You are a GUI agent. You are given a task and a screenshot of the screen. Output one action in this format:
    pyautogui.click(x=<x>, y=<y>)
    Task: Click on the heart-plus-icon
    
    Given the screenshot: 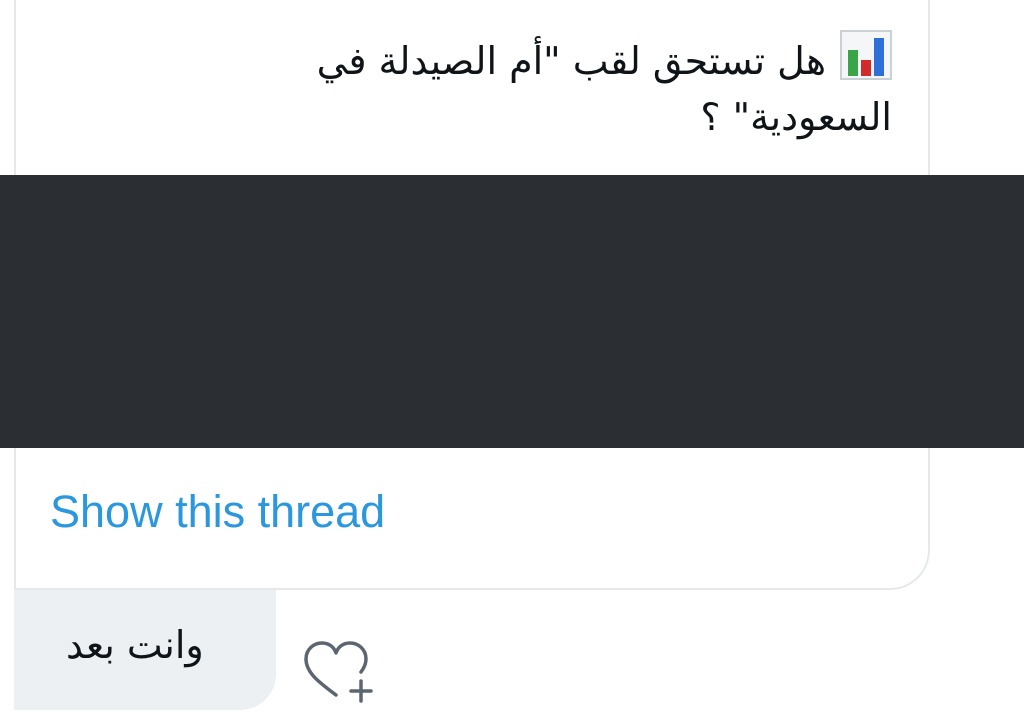 What is the action you would take?
    pyautogui.click(x=339, y=670)
    